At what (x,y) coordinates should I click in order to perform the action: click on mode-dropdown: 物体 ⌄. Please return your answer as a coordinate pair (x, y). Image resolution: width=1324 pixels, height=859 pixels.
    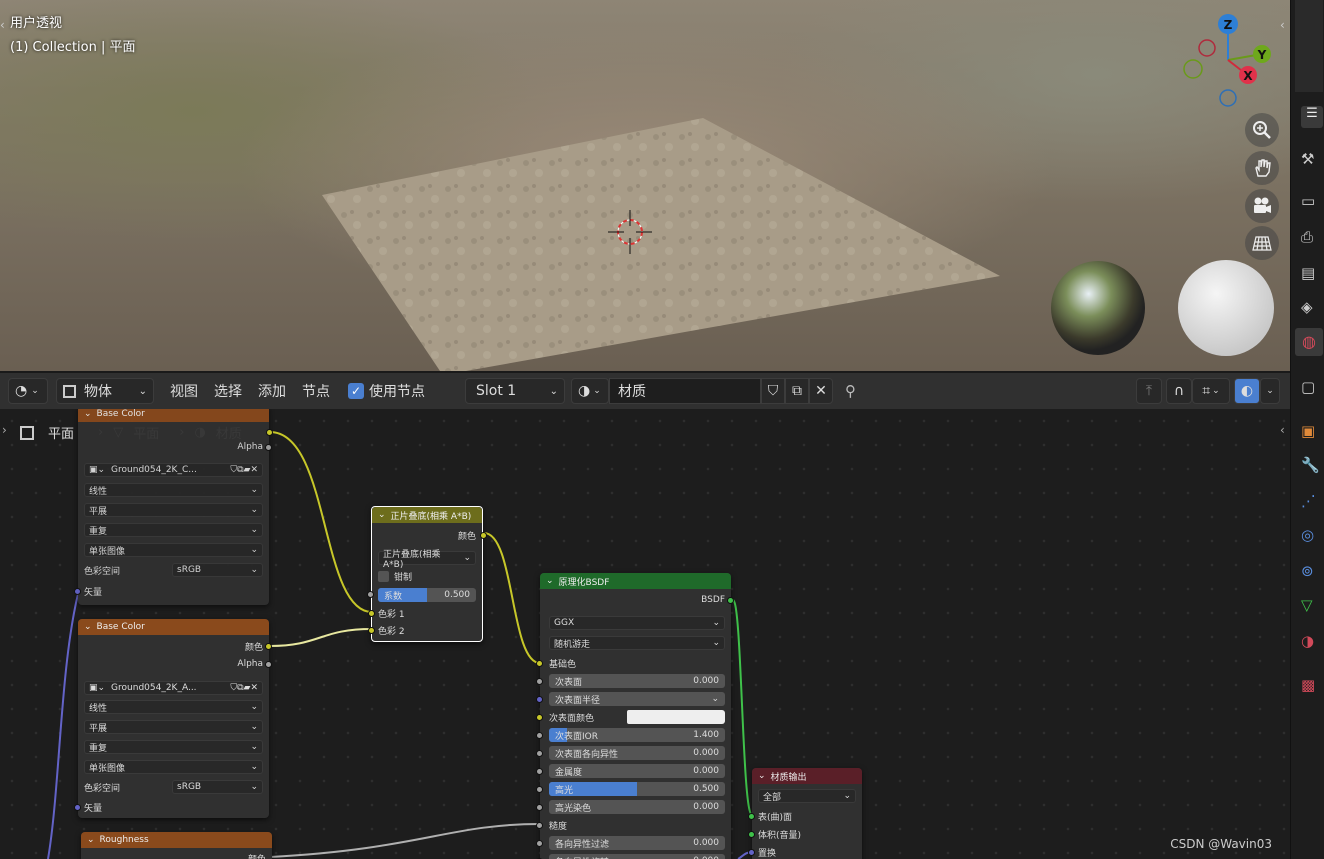
    Looking at the image, I should click on (105, 391).